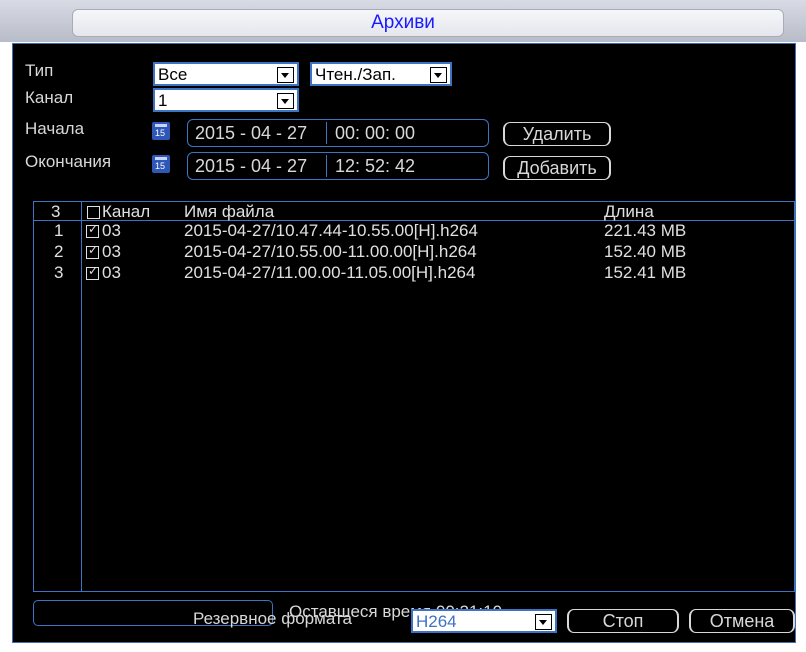  What do you see at coordinates (49, 97) in the screenshot?
I see `channel-label: Канал` at bounding box center [49, 97].